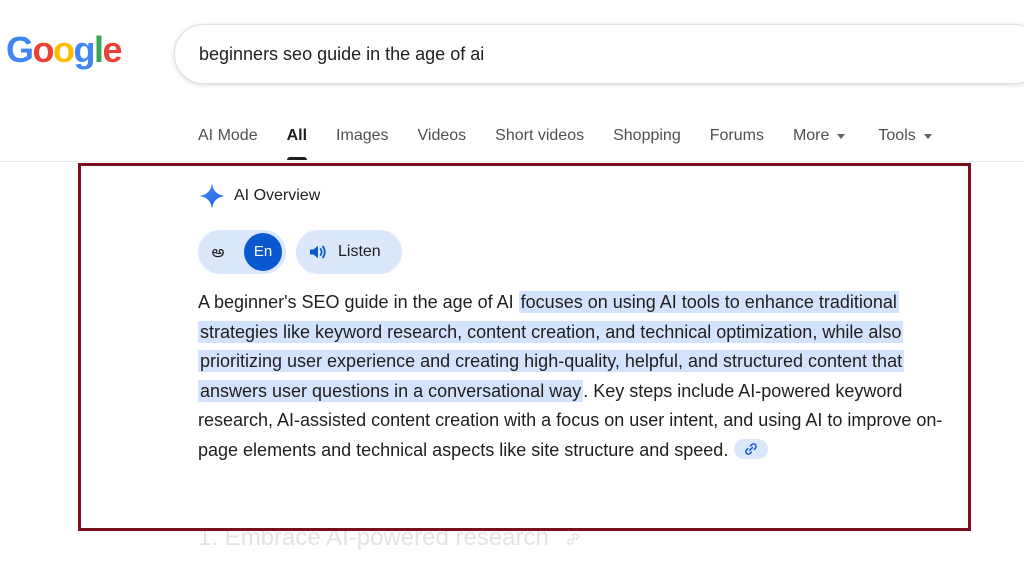 Image resolution: width=1024 pixels, height=564 pixels. I want to click on tab-short-videos: Short videos, so click(539, 140).